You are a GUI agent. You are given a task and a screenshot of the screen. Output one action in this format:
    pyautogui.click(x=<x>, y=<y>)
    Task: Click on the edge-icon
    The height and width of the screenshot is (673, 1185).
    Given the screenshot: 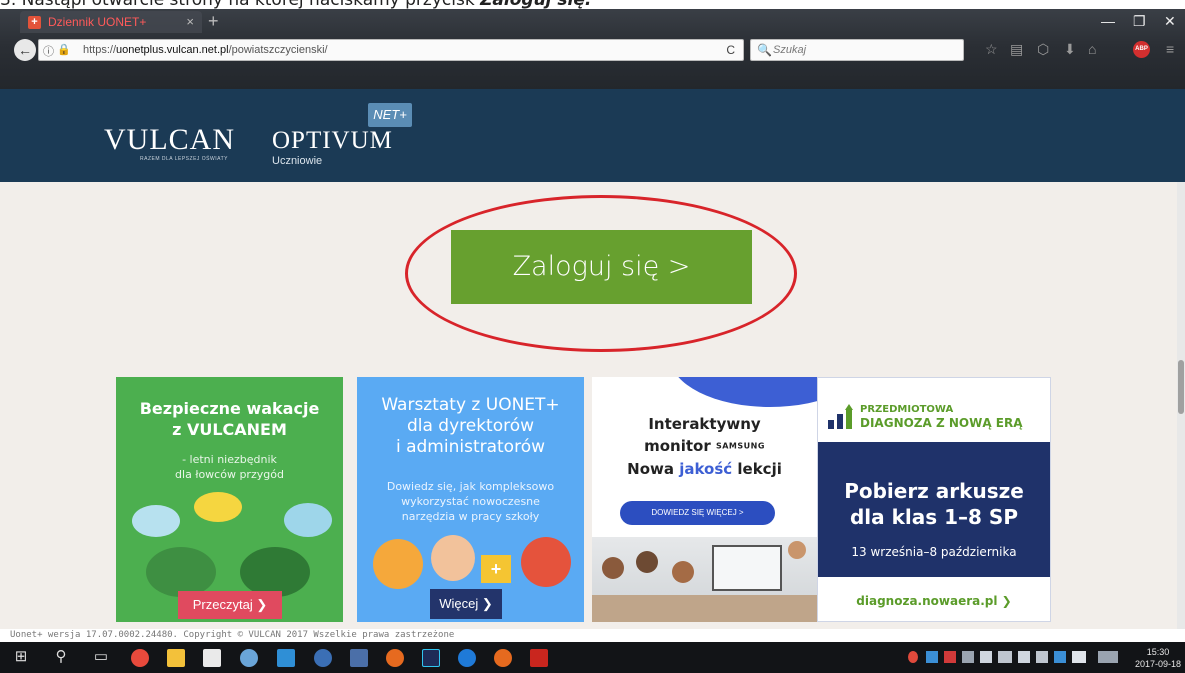 What is the action you would take?
    pyautogui.click(x=467, y=658)
    